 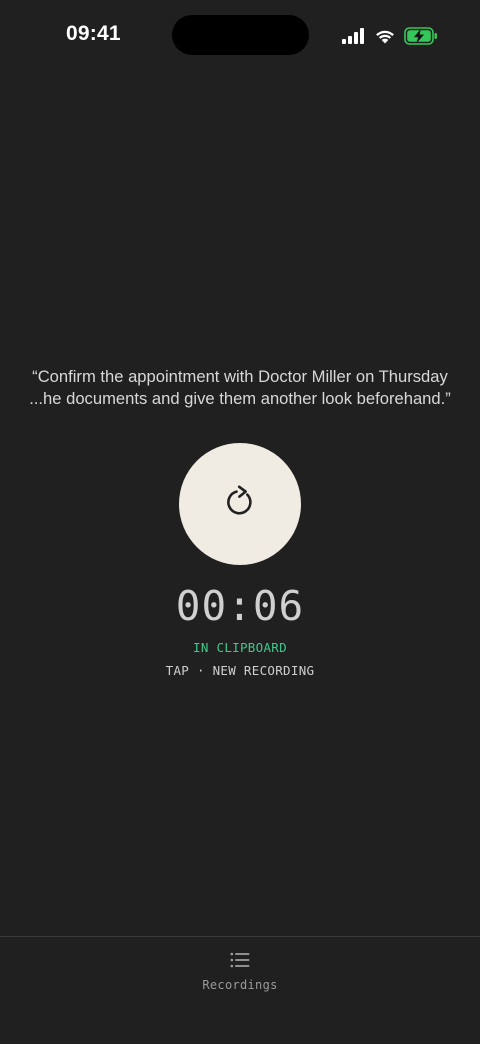 I want to click on dynamic-island, so click(x=240, y=35).